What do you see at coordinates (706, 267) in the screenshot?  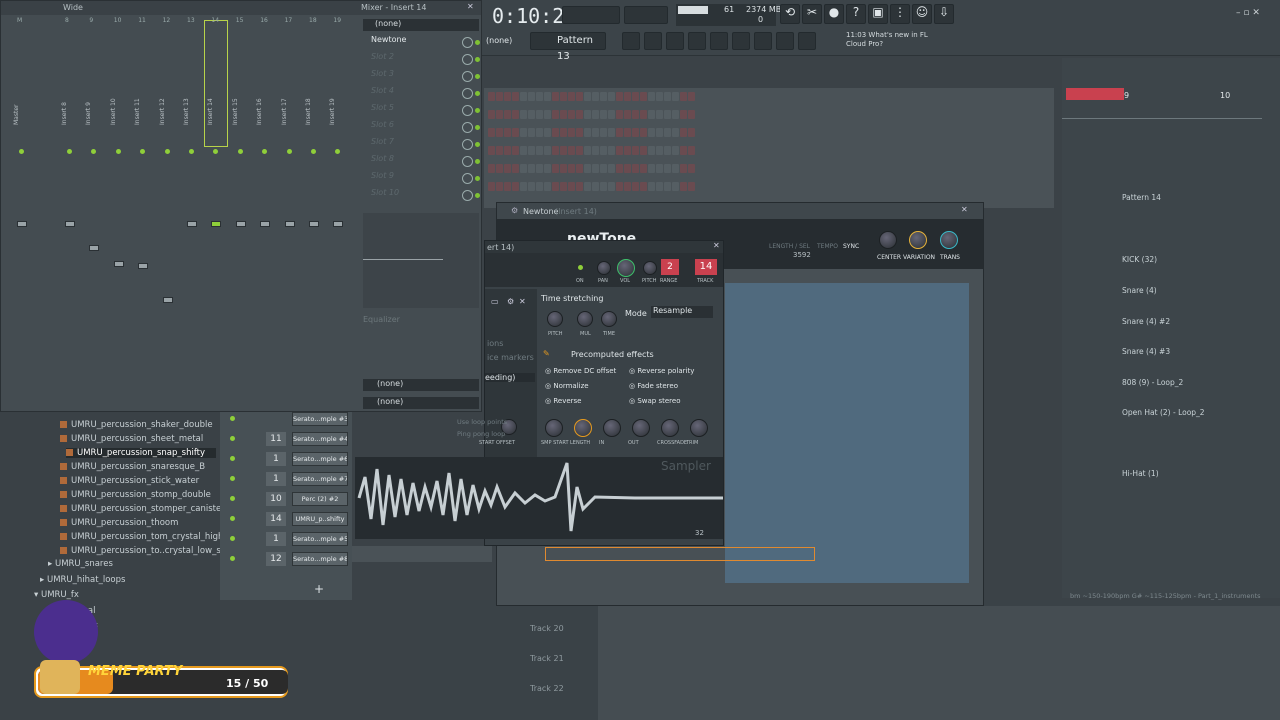 I see `track-value: 14` at bounding box center [706, 267].